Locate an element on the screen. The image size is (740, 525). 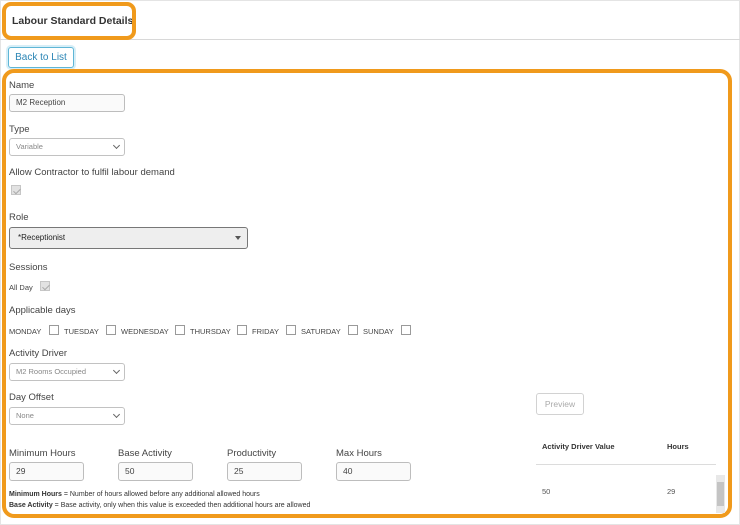
applicable-days-label: Applicable days is located at coordinates (42, 310).